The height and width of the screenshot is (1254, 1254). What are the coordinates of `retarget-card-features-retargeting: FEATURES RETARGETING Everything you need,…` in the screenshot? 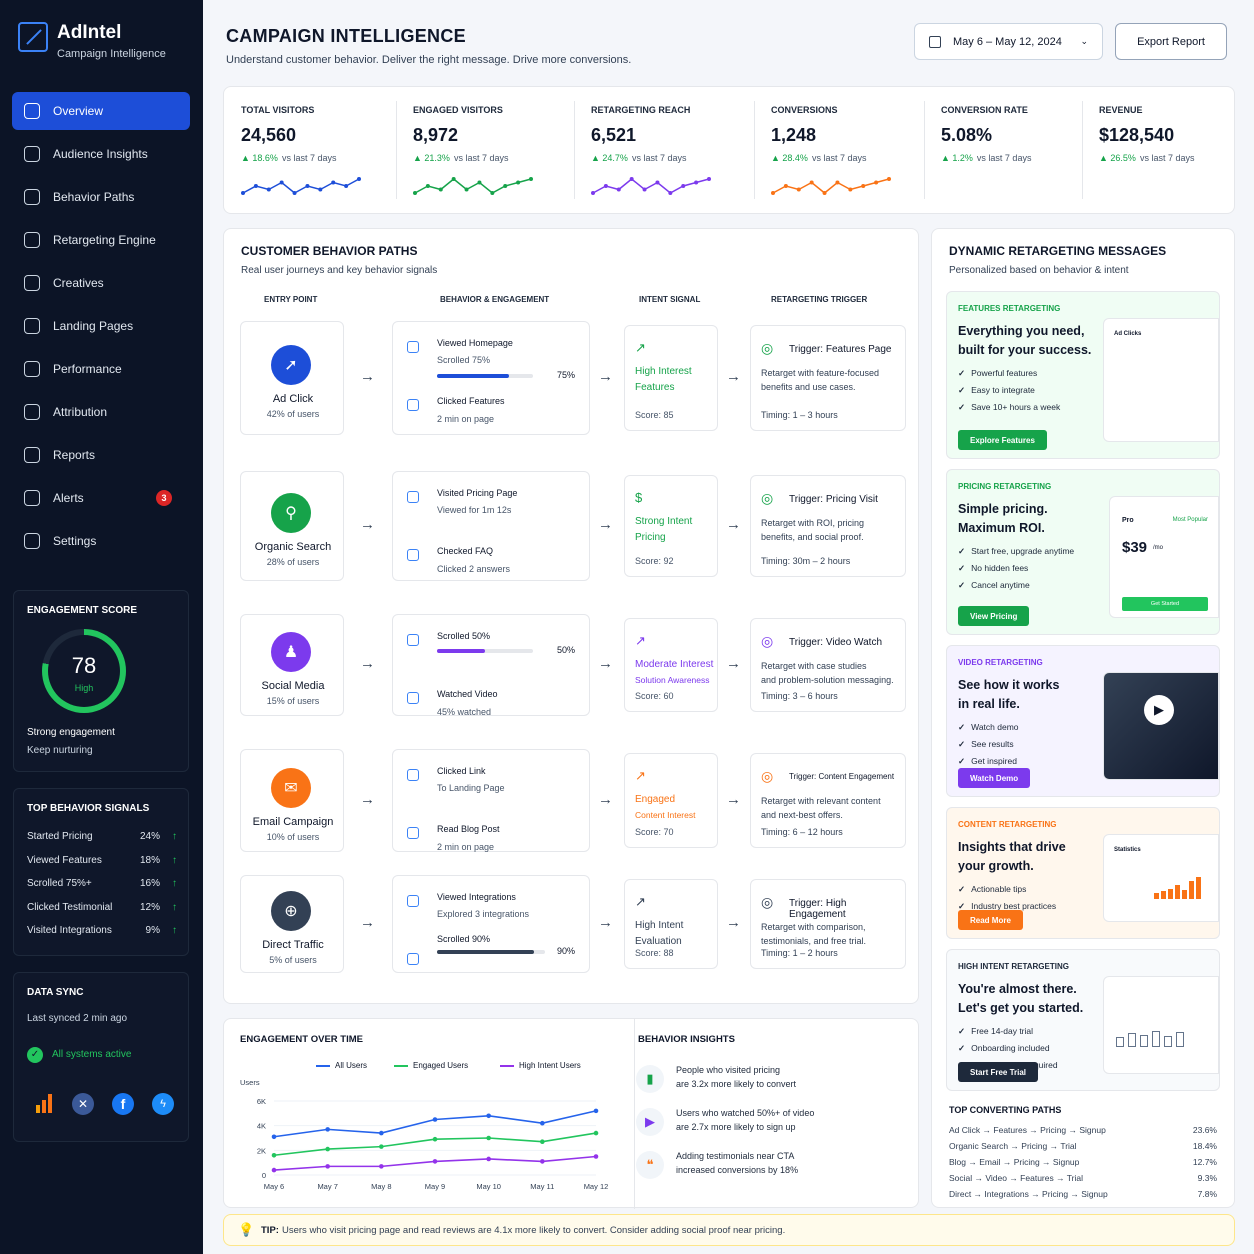 It's located at (1083, 375).